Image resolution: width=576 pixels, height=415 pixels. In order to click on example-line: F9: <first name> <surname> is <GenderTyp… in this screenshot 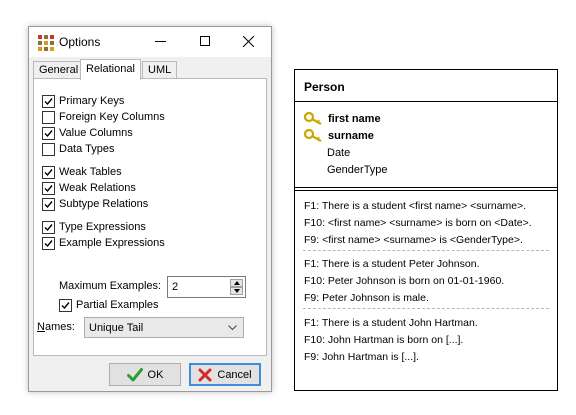, I will do `click(413, 240)`.